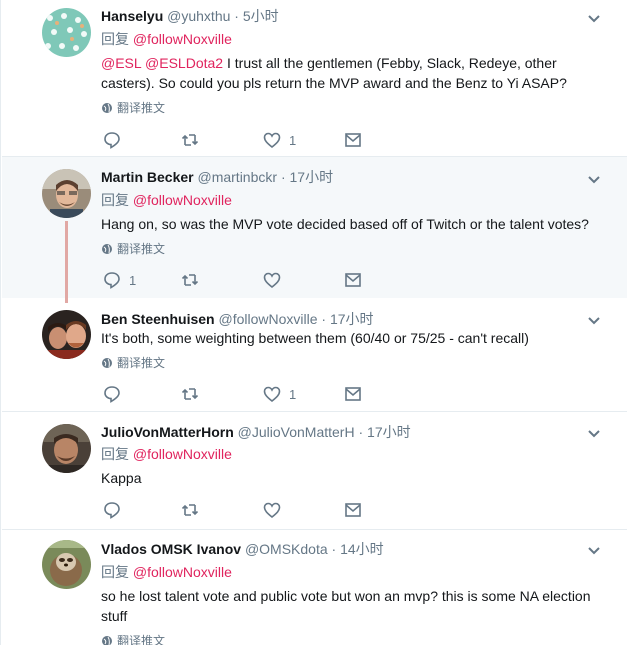 This screenshot has width=627, height=645. What do you see at coordinates (198, 16) in the screenshot?
I see `user-handle: @yuhxthu` at bounding box center [198, 16].